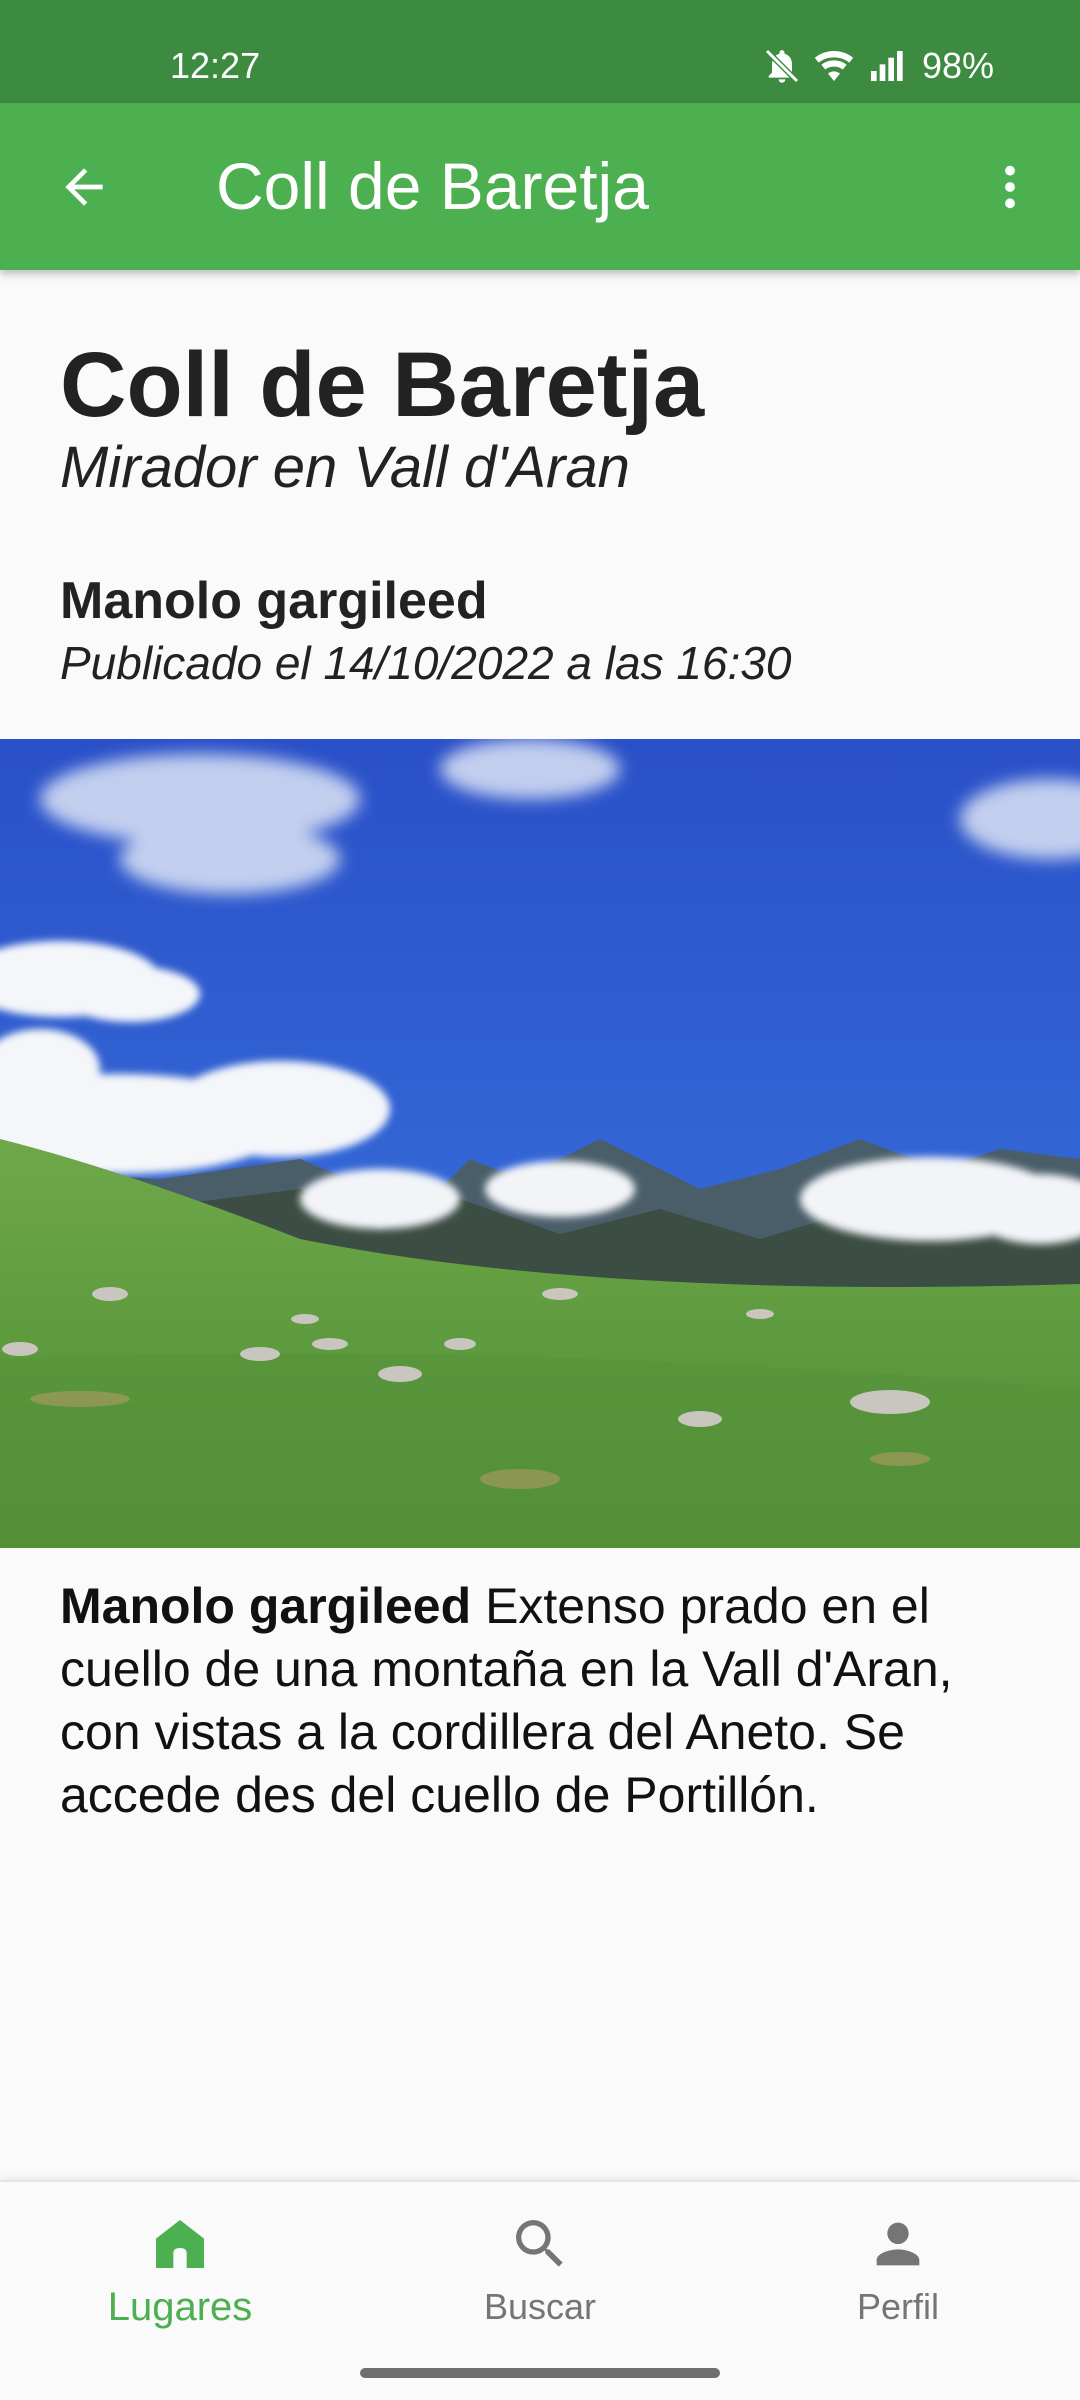  What do you see at coordinates (180, 2307) in the screenshot?
I see `nav-label-lugares: Lugares` at bounding box center [180, 2307].